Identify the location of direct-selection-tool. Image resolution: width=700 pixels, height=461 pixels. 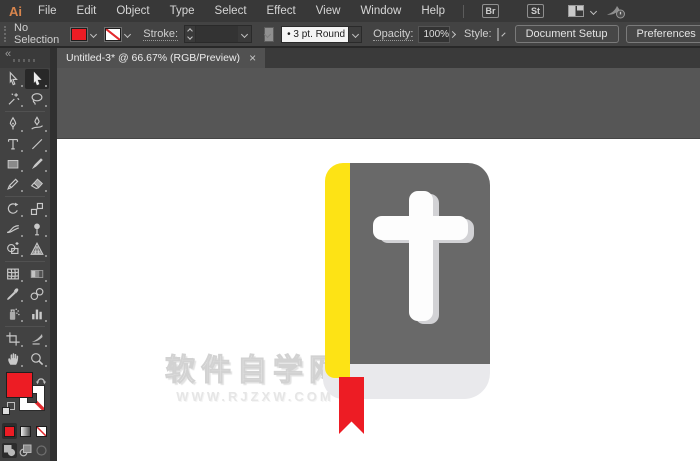
(37, 79).